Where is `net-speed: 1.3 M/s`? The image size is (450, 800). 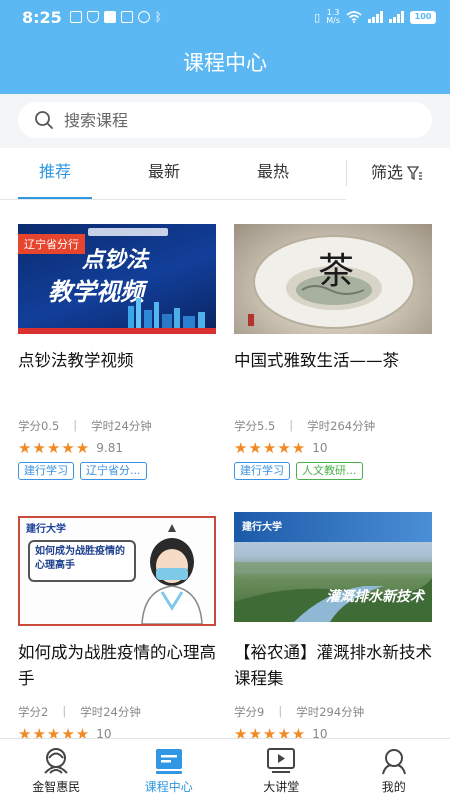
net-speed: 1.3 M/s is located at coordinates (333, 17).